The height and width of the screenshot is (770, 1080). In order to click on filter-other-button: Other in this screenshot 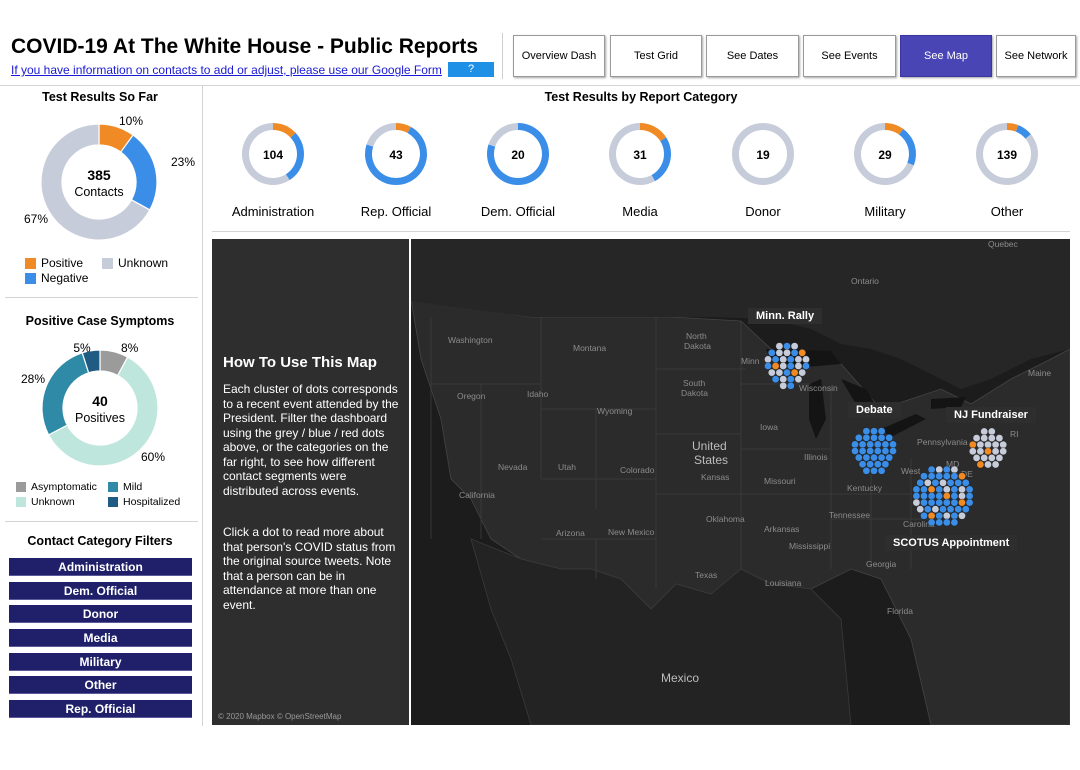, I will do `click(100, 685)`.